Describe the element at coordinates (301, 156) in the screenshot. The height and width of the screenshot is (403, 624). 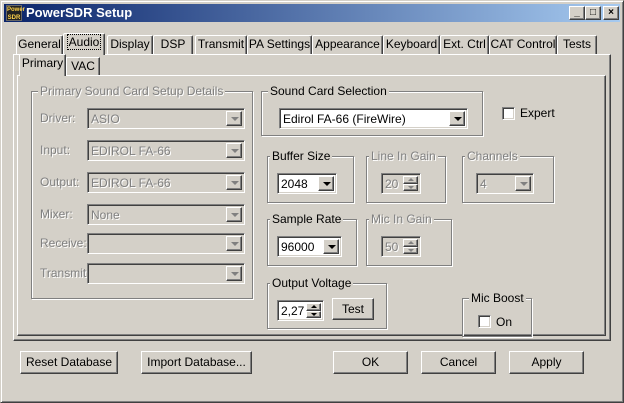
I see `buffer-size-title: Buffer Size` at that location.